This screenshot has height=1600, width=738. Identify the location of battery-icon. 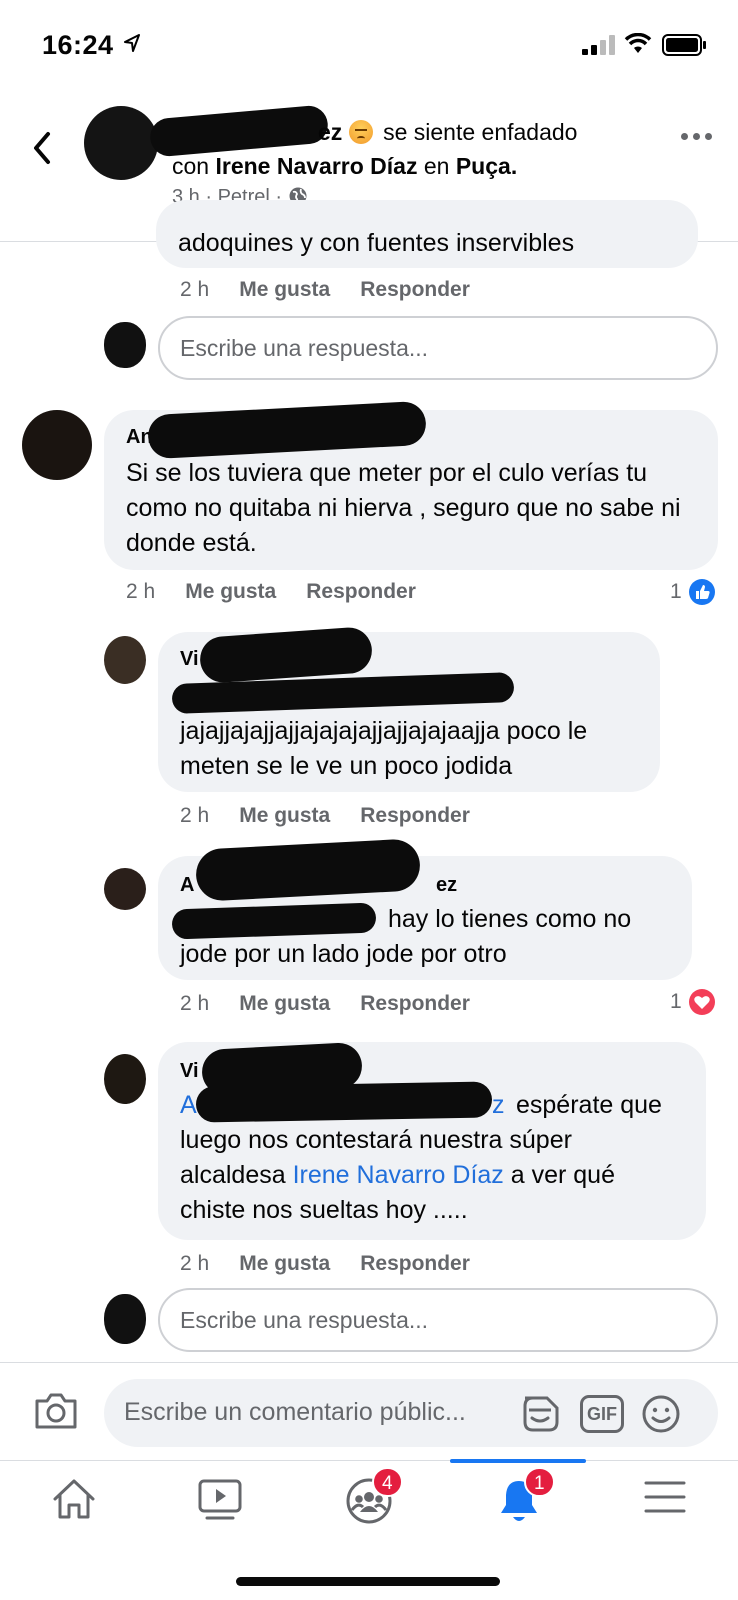
(684, 45).